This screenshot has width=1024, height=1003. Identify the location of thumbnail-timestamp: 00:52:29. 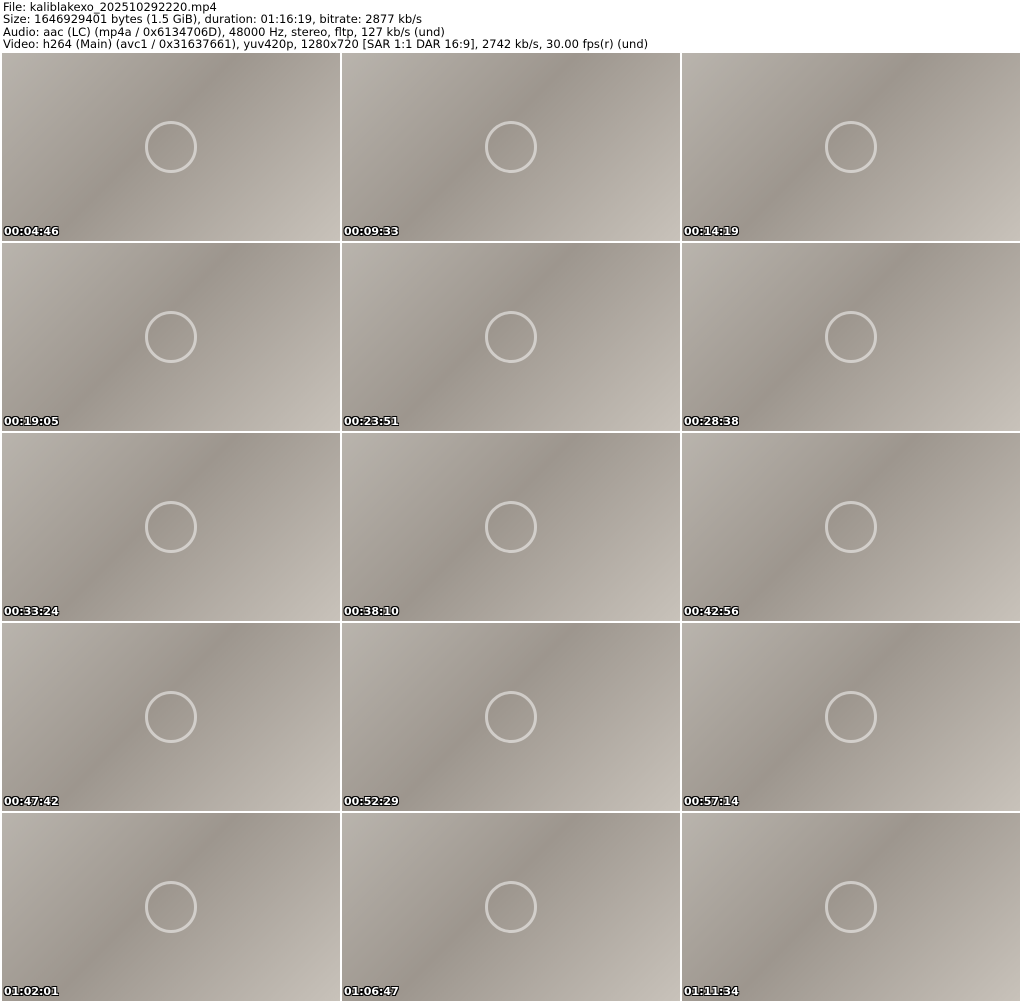
(371, 801).